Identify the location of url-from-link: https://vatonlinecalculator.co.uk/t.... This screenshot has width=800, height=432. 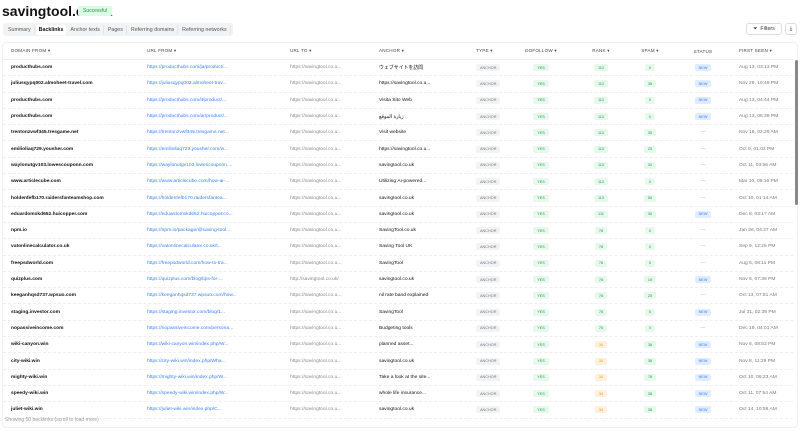
(217, 246).